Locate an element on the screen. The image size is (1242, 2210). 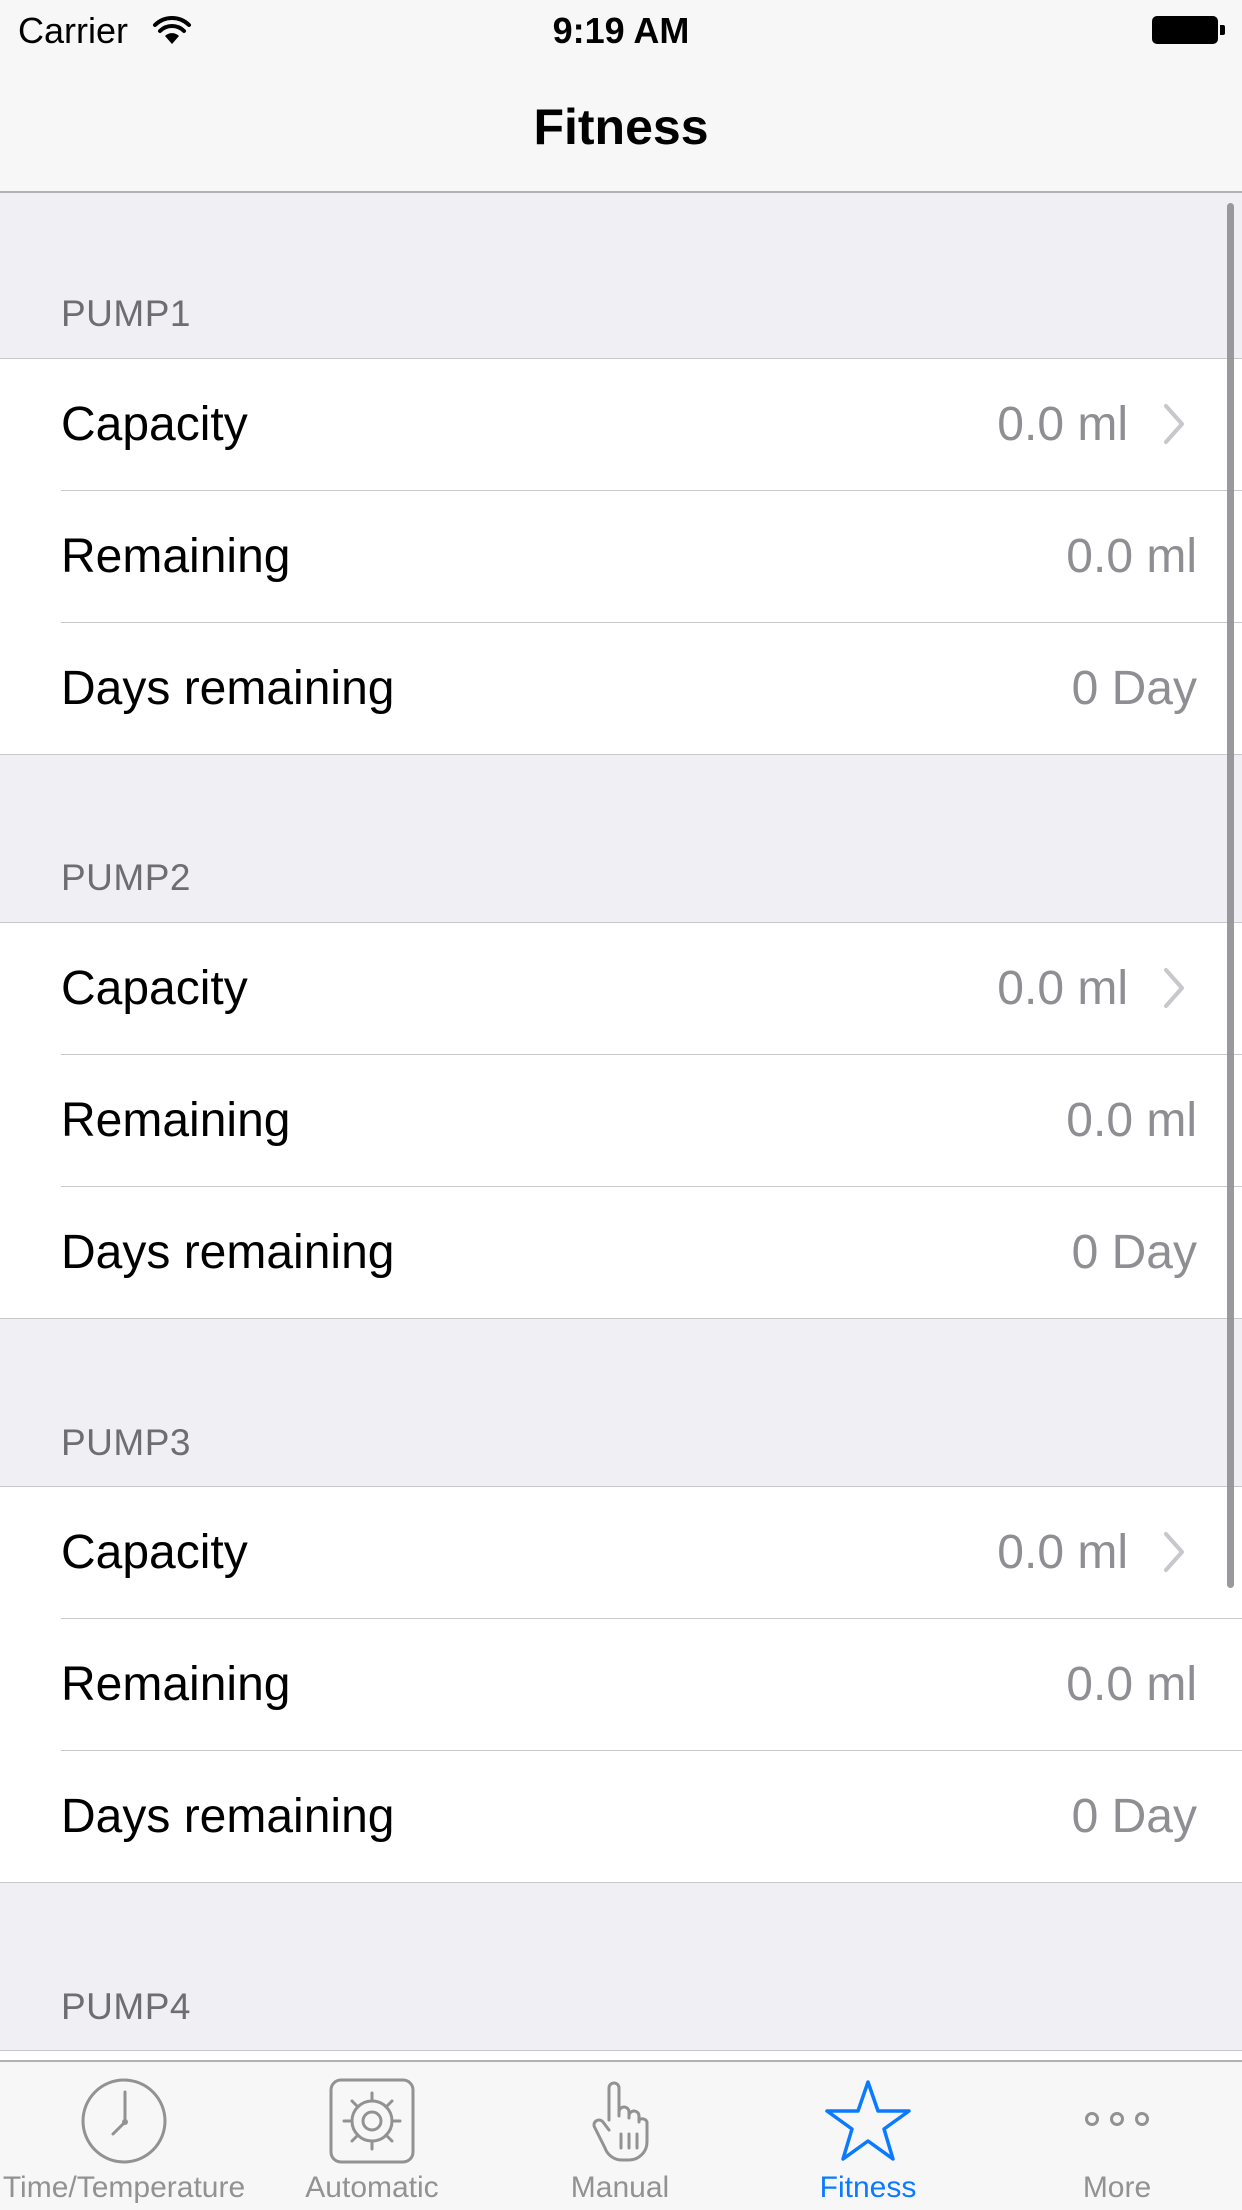
tab-label: Manual is located at coordinates (620, 2187).